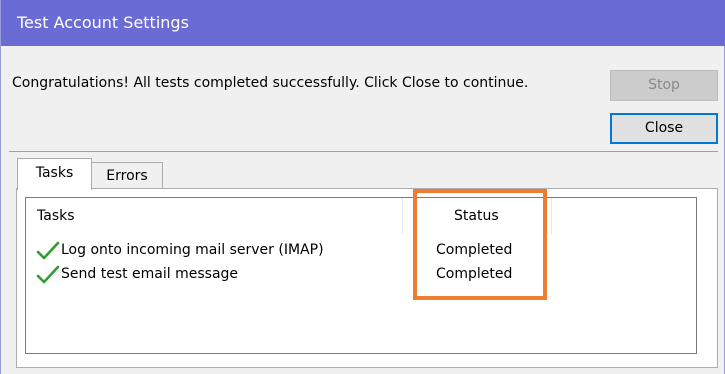 The height and width of the screenshot is (374, 725). I want to click on column-header-tasks: Tasks, so click(56, 216).